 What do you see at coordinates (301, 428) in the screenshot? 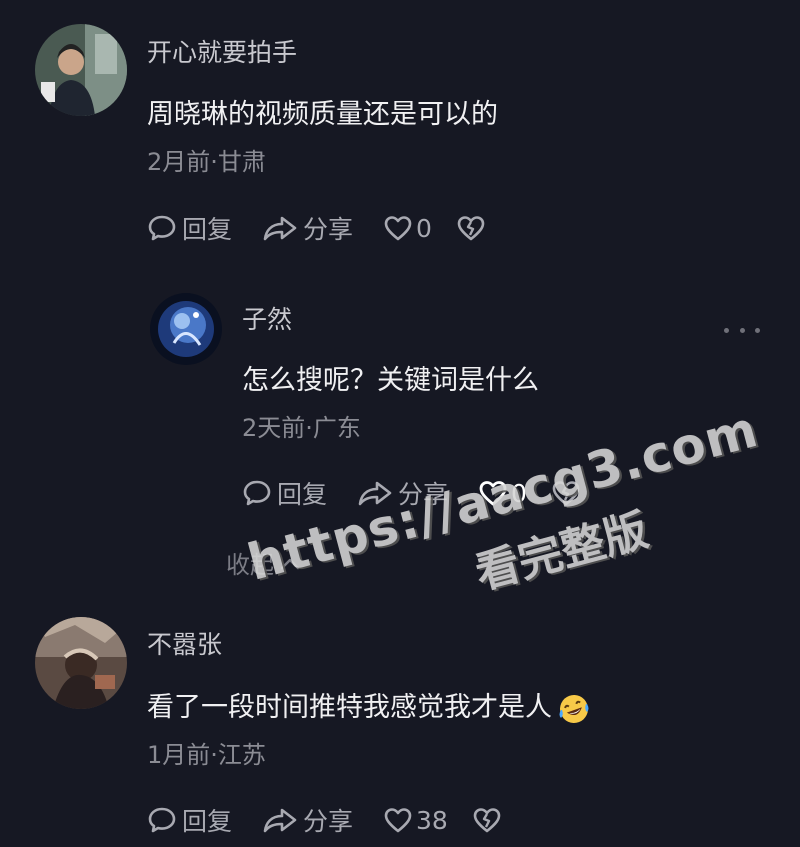
I see `comment-meta: 2天前·广东` at bounding box center [301, 428].